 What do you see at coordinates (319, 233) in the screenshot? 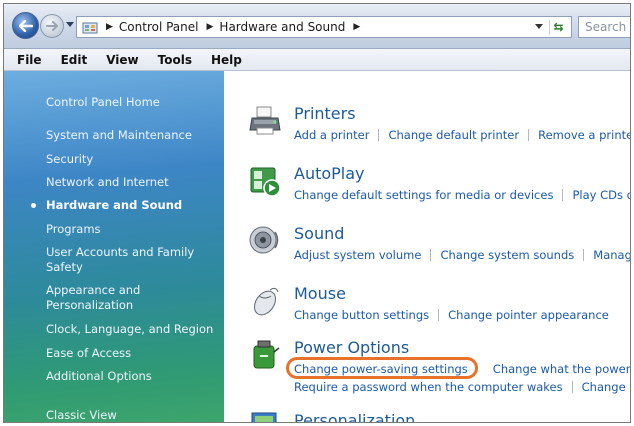
I see `category-title-sound: Sound` at bounding box center [319, 233].